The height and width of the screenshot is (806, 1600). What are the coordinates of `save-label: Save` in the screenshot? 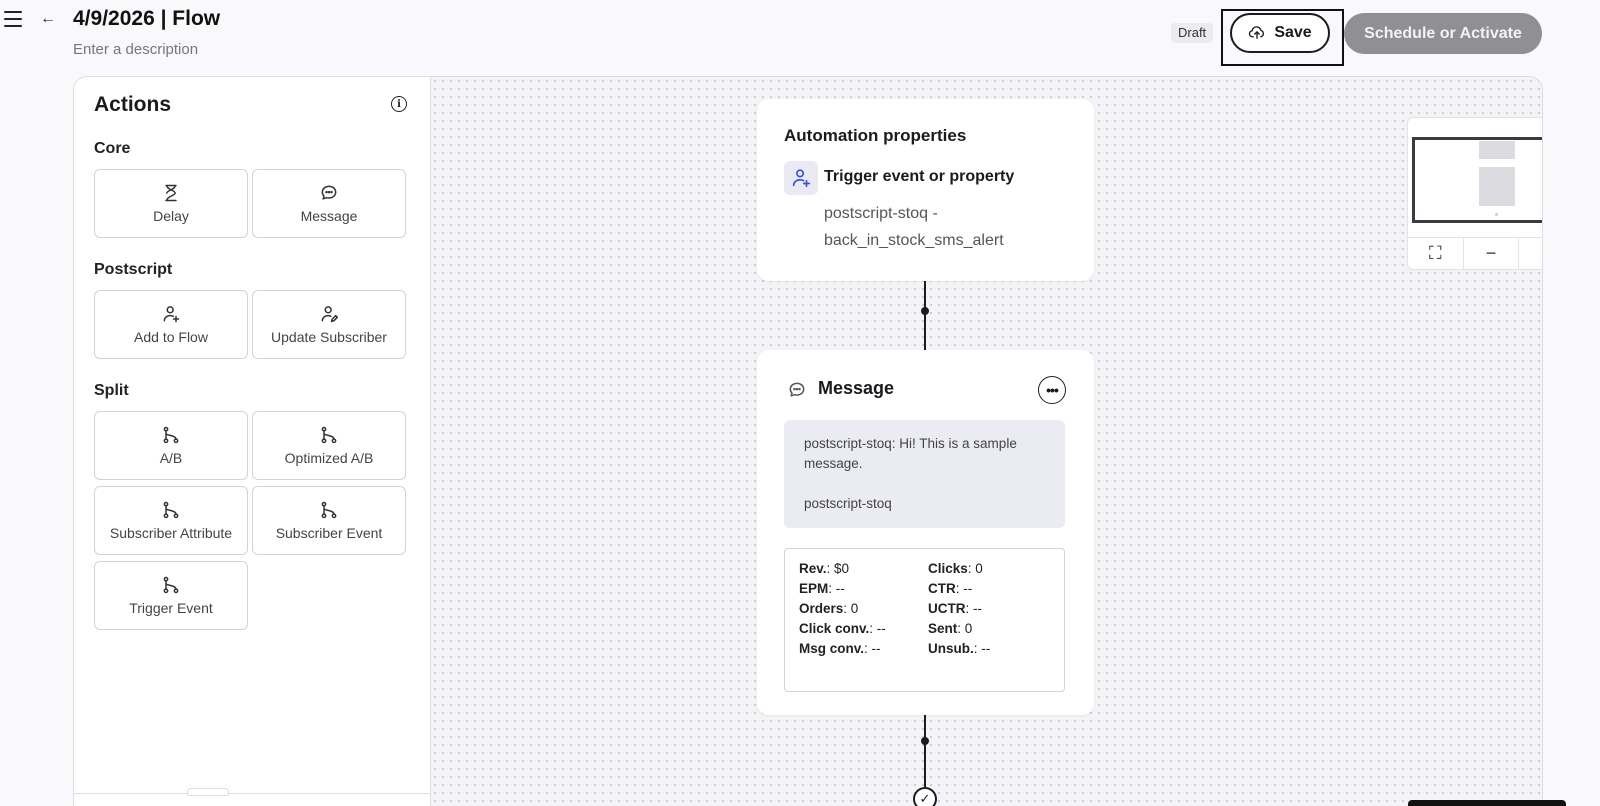 It's located at (1293, 32).